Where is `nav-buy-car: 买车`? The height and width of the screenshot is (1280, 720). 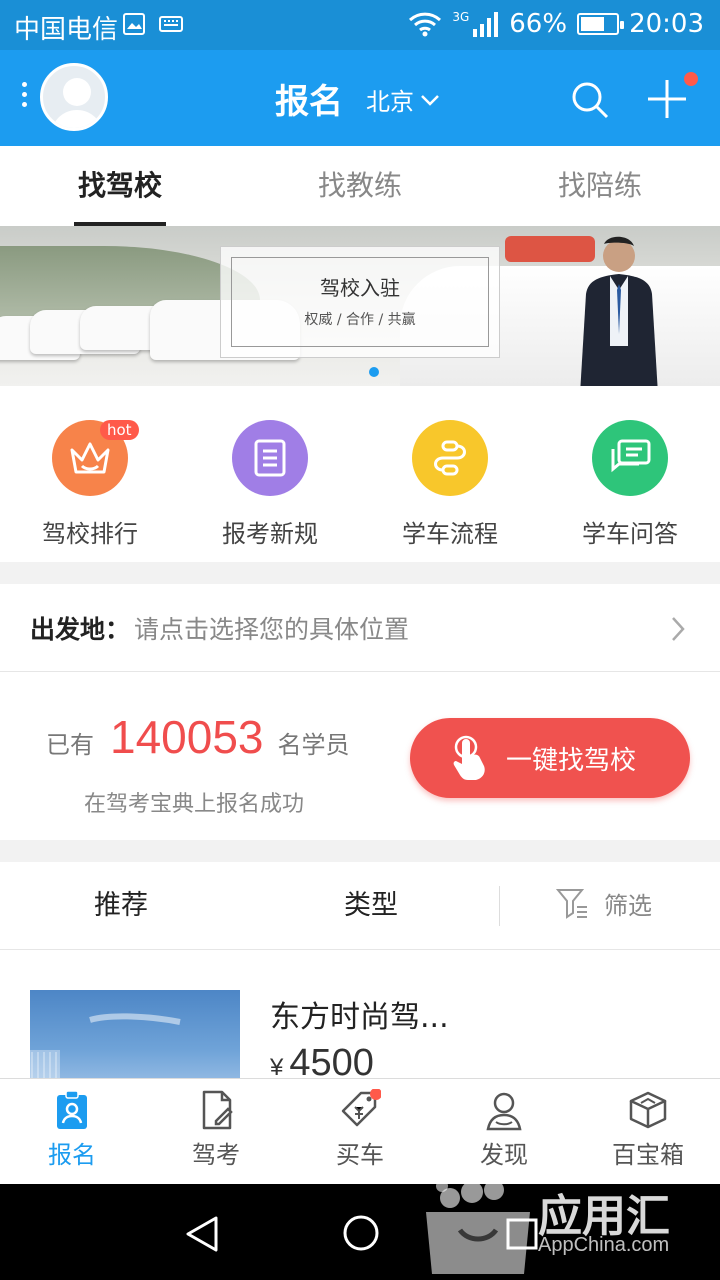
nav-buy-car: 买车 is located at coordinates (360, 1131).